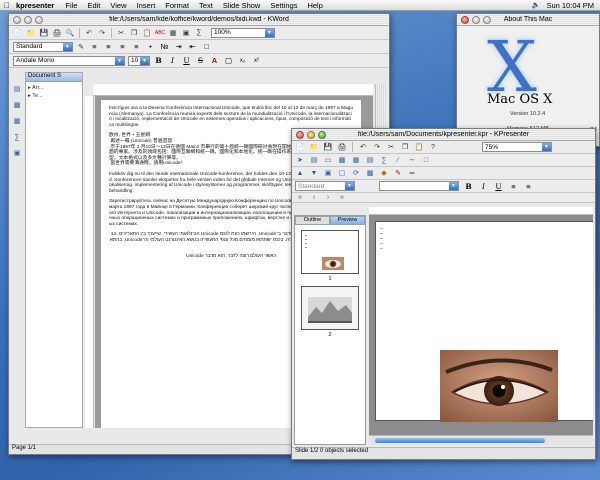 Image resolution: width=600 pixels, height=480 pixels. Describe the element at coordinates (300, 173) in the screenshot. I see `raise-object-icon: ▲` at that location.